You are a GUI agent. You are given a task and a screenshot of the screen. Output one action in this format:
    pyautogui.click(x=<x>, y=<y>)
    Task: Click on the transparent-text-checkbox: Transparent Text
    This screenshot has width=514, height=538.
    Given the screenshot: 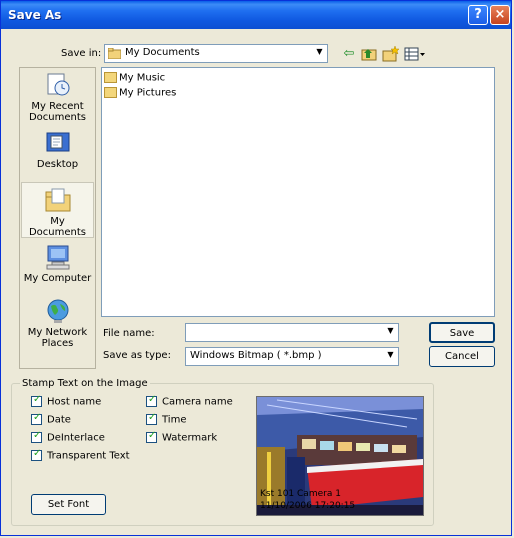 What is the action you would take?
    pyautogui.click(x=80, y=455)
    